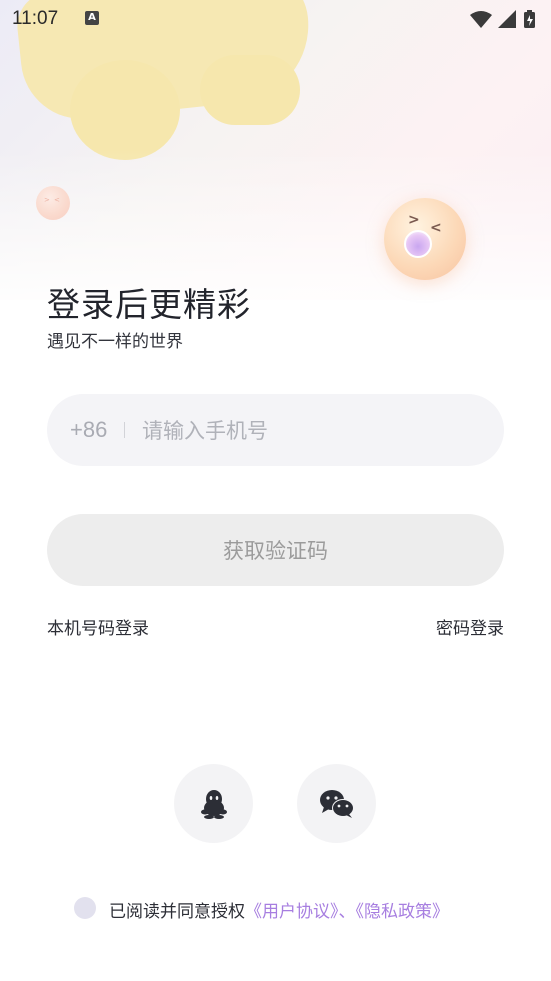 The width and height of the screenshot is (551, 981). What do you see at coordinates (115, 342) in the screenshot?
I see `page-subtitle: 遇见不一样的世界` at bounding box center [115, 342].